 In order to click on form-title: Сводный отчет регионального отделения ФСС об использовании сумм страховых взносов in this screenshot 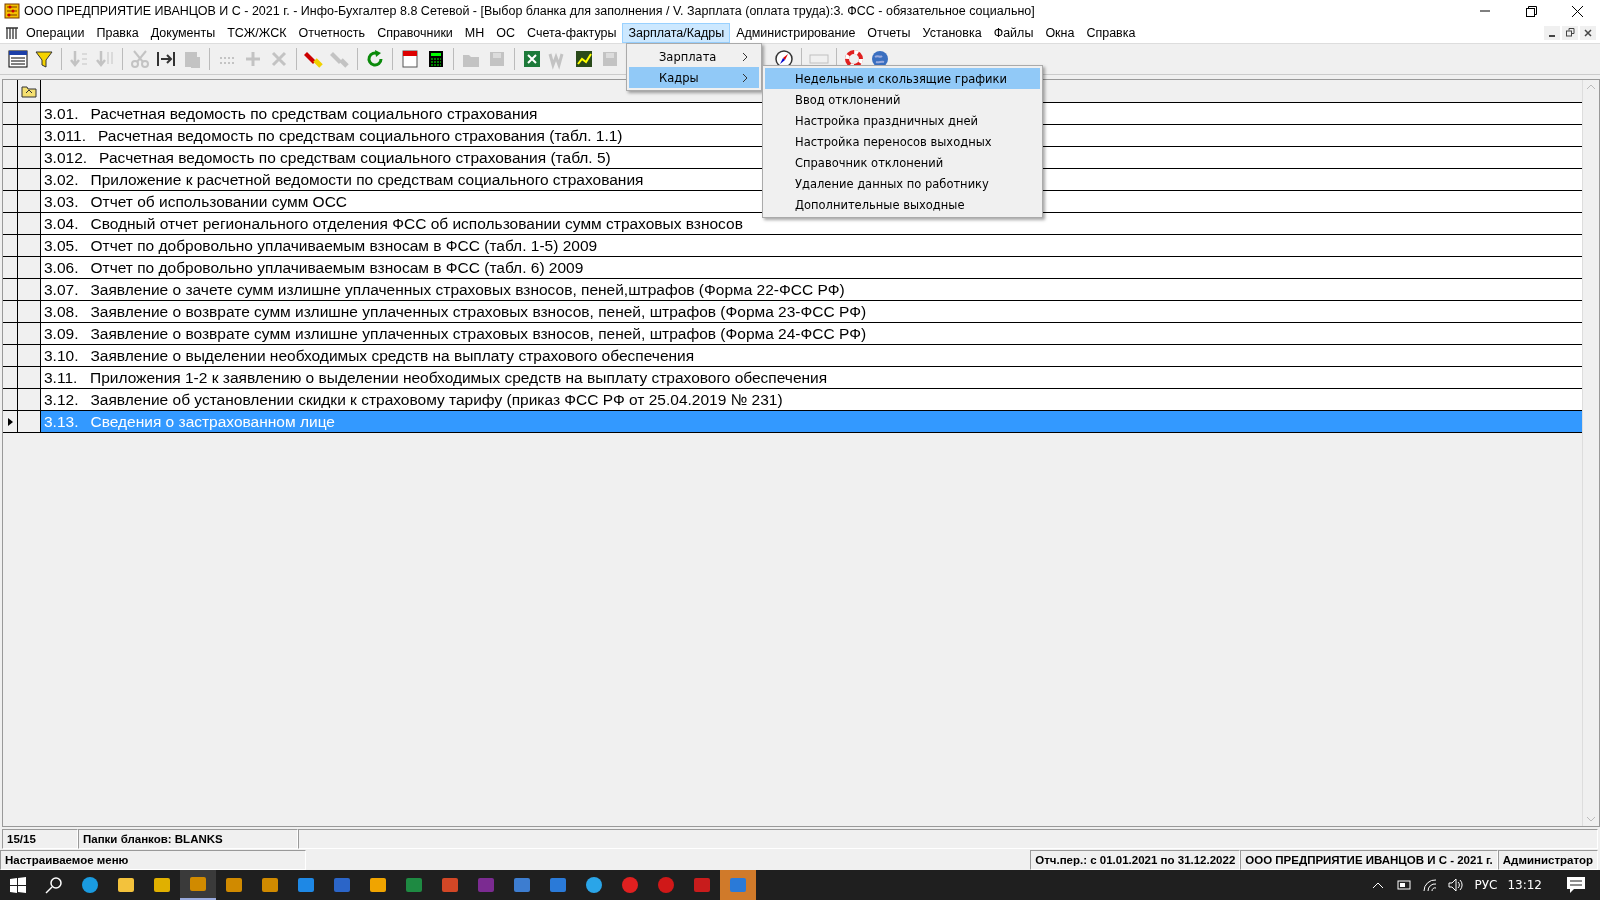, I will do `click(416, 223)`.